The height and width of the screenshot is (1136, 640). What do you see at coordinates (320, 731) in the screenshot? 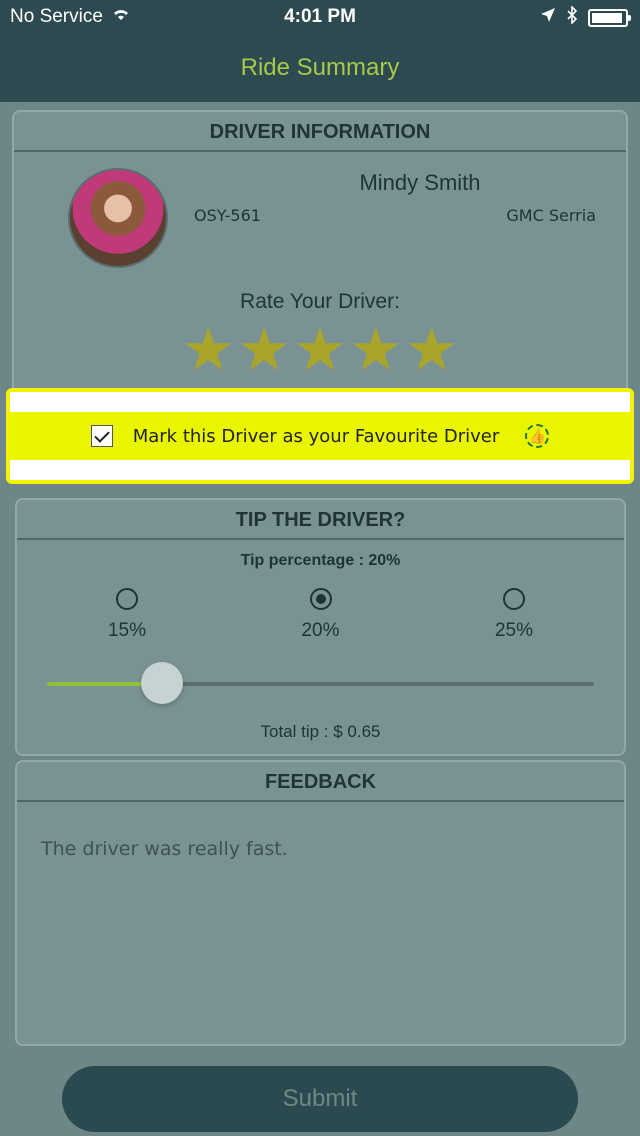
I see `total-tip-text: Total tip : $ 0.65` at bounding box center [320, 731].